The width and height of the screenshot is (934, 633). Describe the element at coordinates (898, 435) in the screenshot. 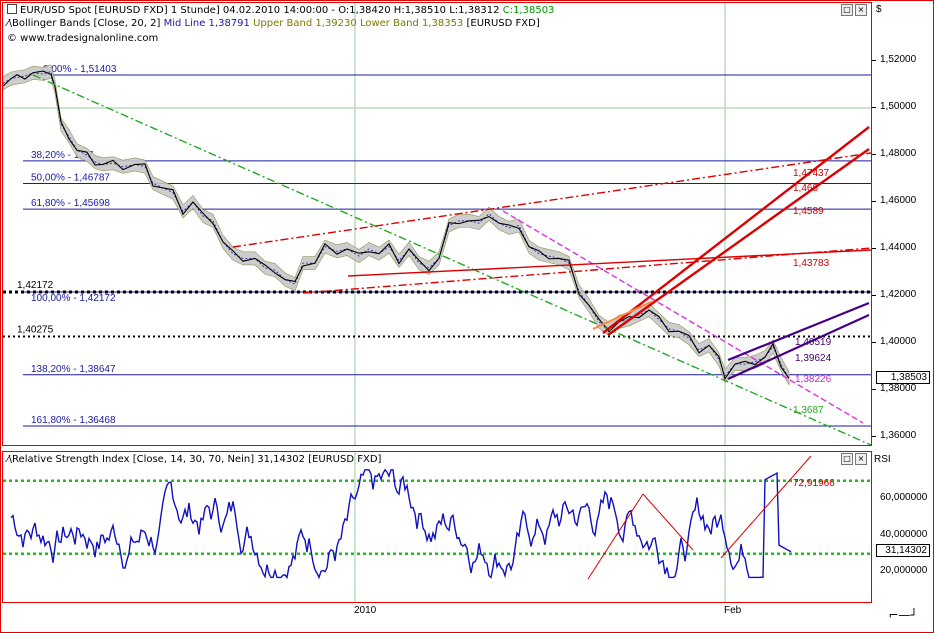

I see `price-tick-label: 1,36000` at that location.